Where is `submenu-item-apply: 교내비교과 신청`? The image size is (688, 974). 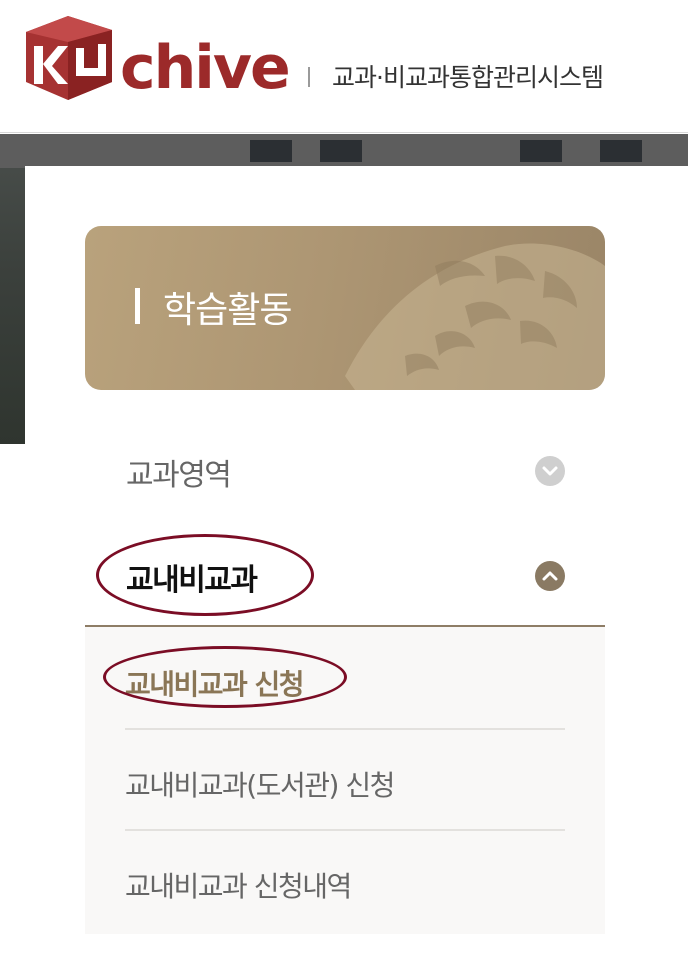 submenu-item-apply: 교내비교과 신청 is located at coordinates (345, 679).